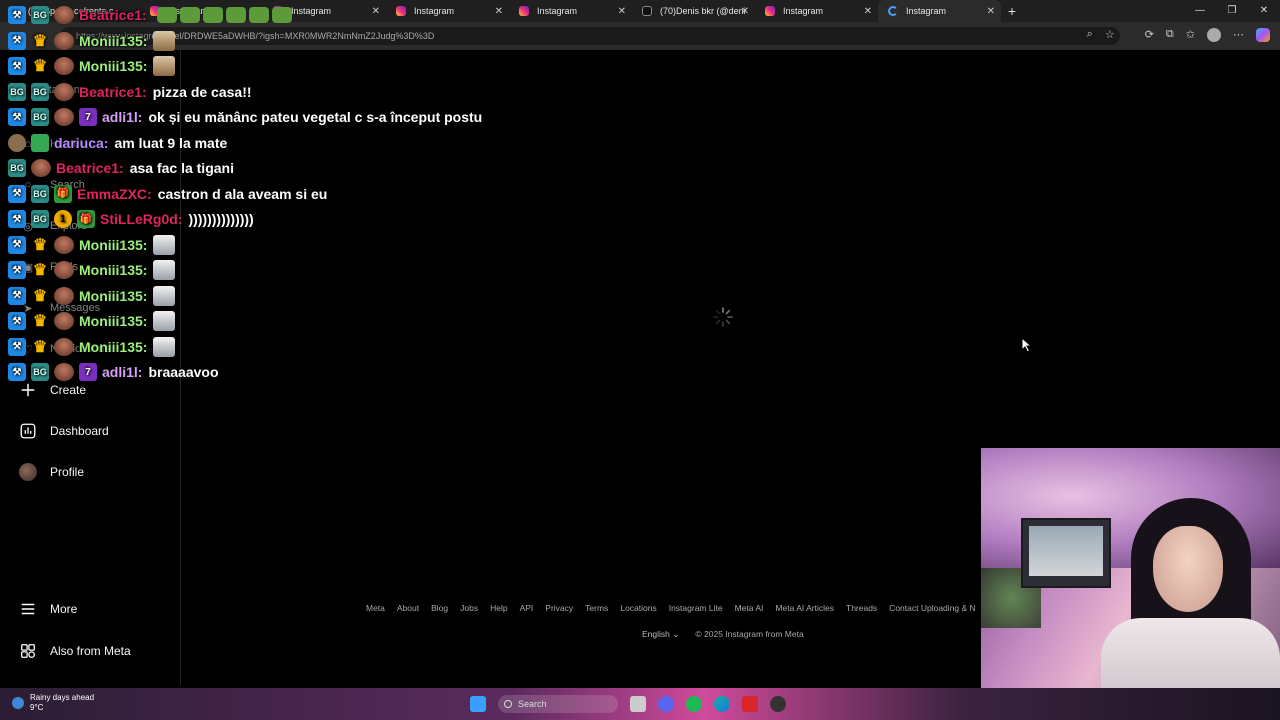 The image size is (1280, 720). I want to click on favorites-icon: ✩, so click(1190, 35).